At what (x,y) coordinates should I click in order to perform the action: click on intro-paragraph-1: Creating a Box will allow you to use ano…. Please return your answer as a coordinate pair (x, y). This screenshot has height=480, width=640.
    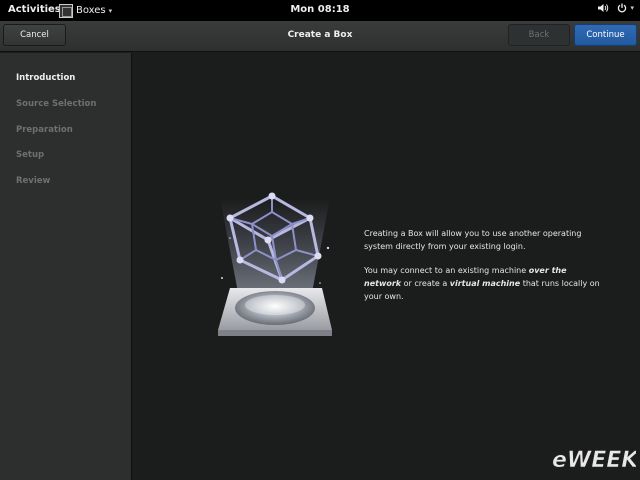
    Looking at the image, I should click on (473, 240).